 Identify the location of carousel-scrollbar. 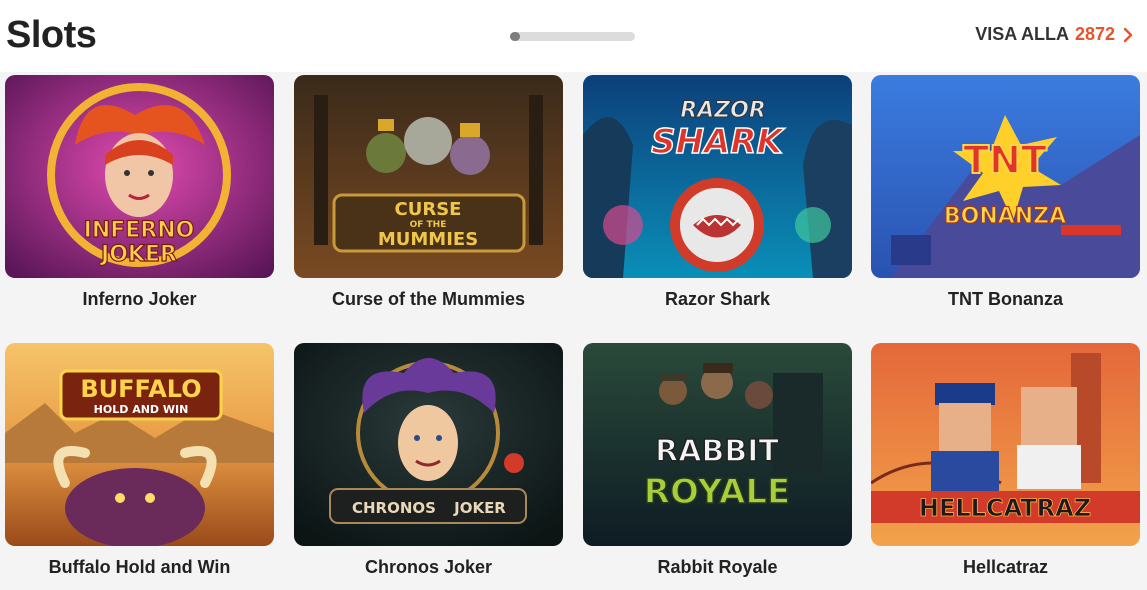
(572, 36).